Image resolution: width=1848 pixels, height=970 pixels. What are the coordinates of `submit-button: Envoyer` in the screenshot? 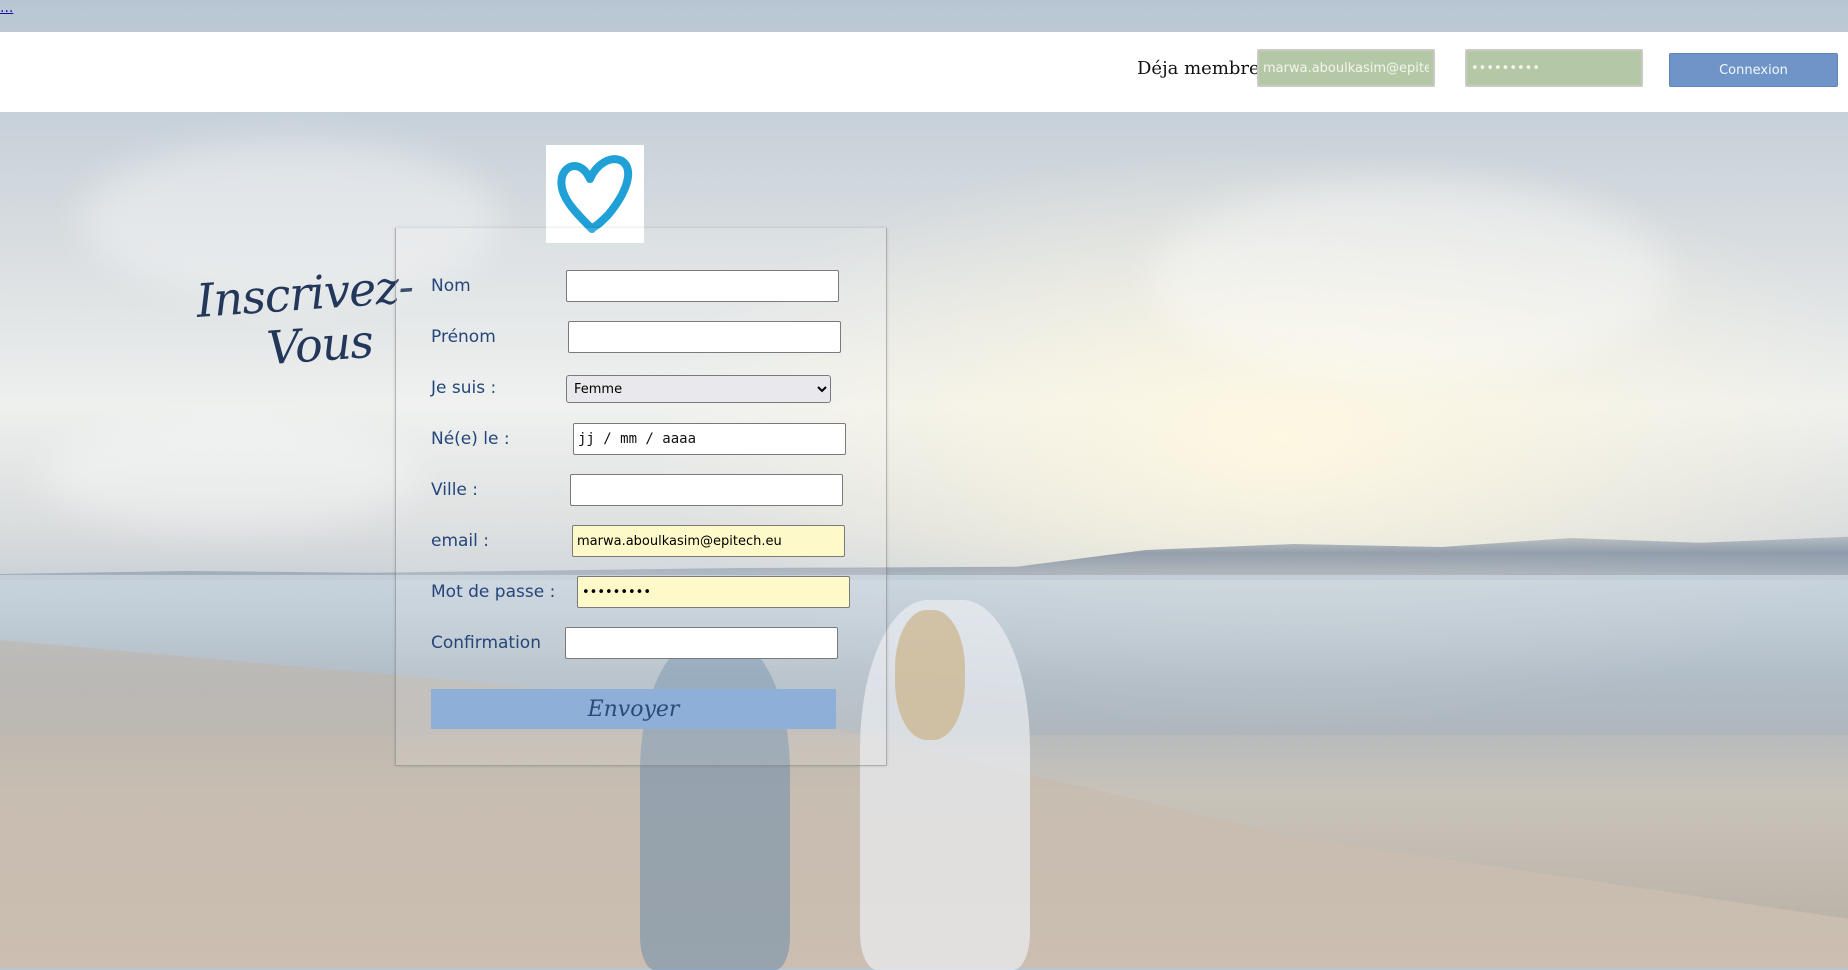 It's located at (633, 709).